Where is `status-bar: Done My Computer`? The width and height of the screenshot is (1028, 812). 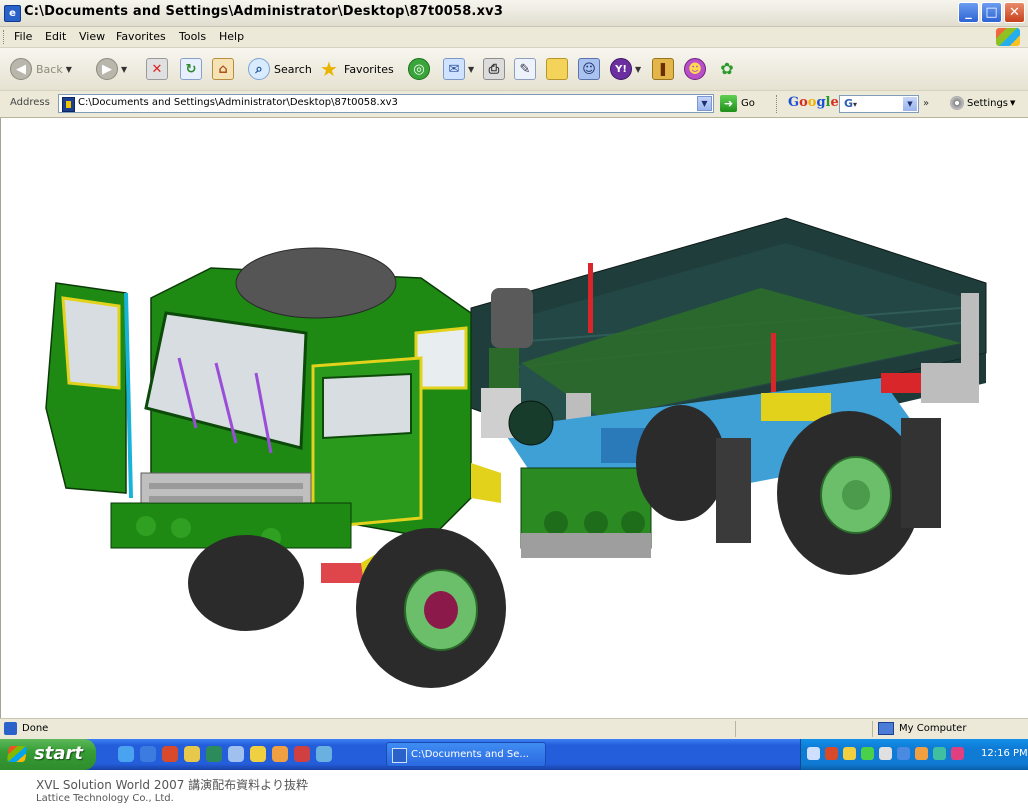 status-bar: Done My Computer is located at coordinates (514, 728).